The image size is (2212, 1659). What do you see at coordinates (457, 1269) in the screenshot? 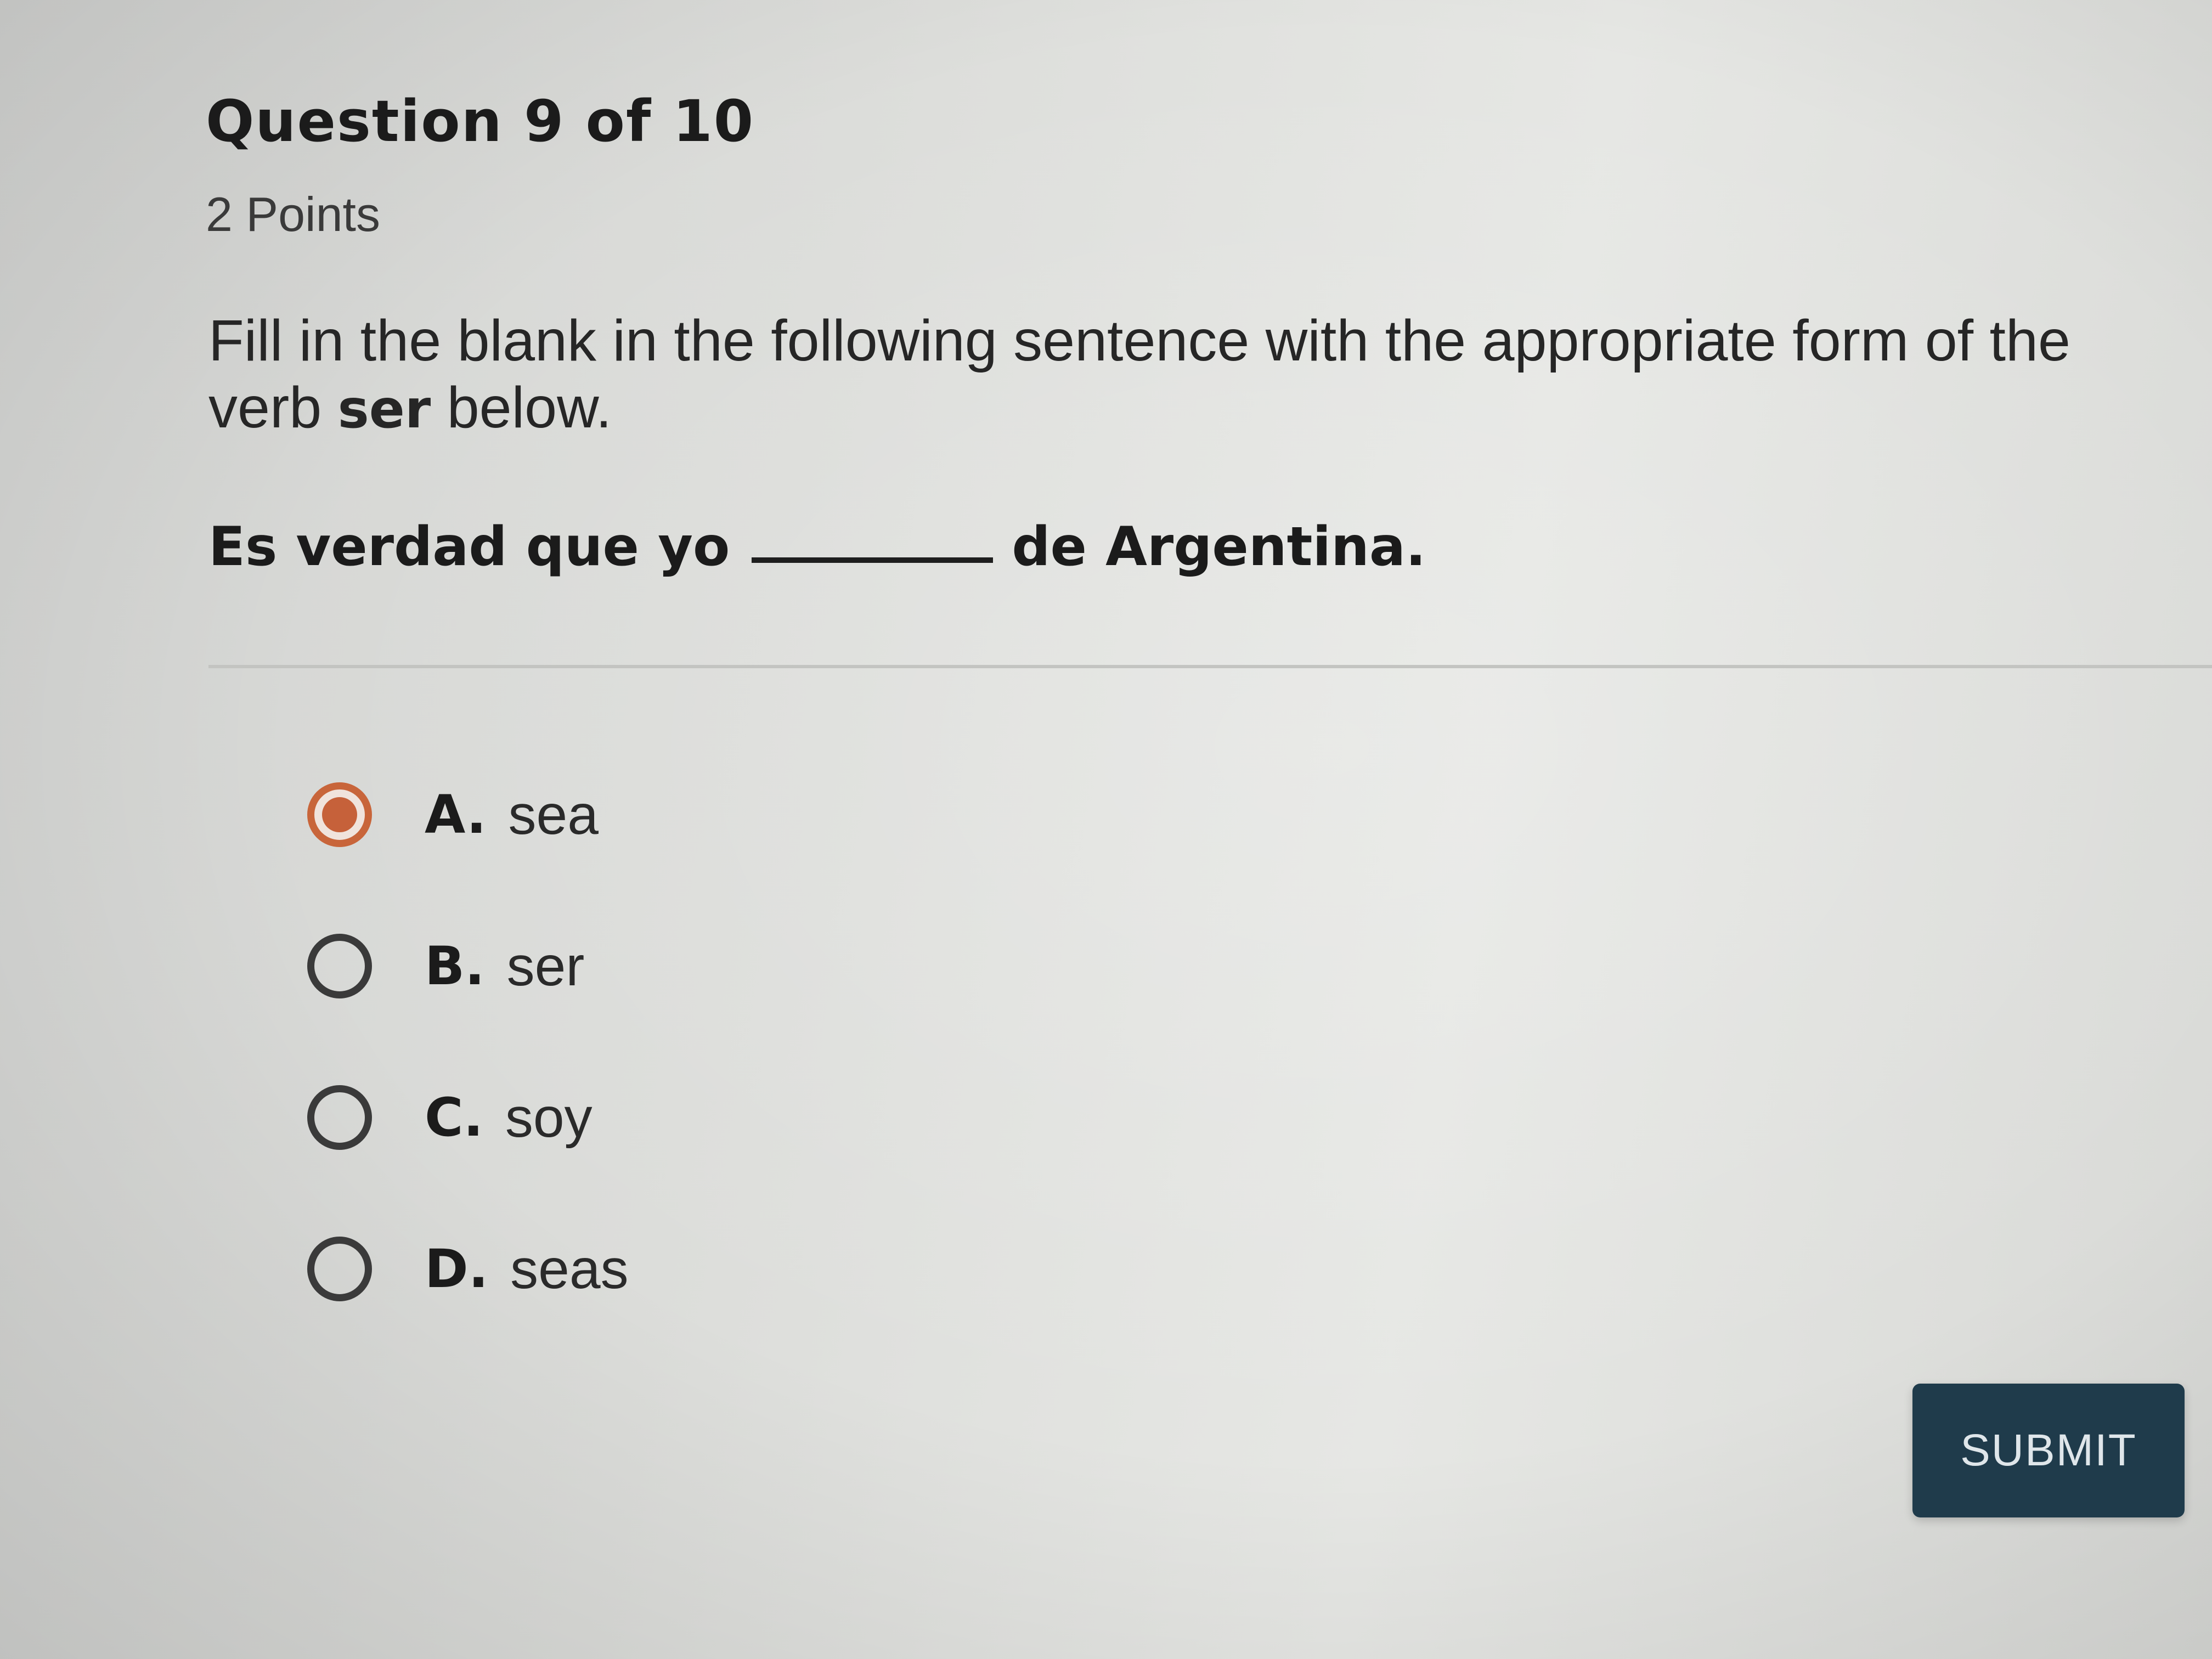
I see `option-letter: D.` at bounding box center [457, 1269].